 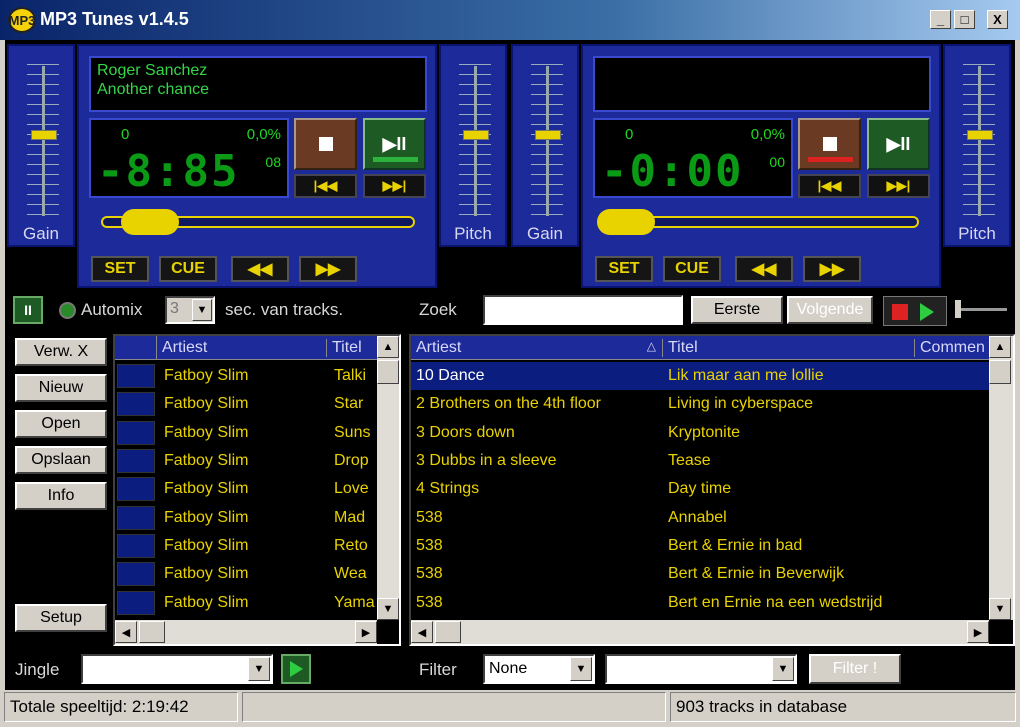 I want to click on save-button: Opslaan, so click(x=61, y=460).